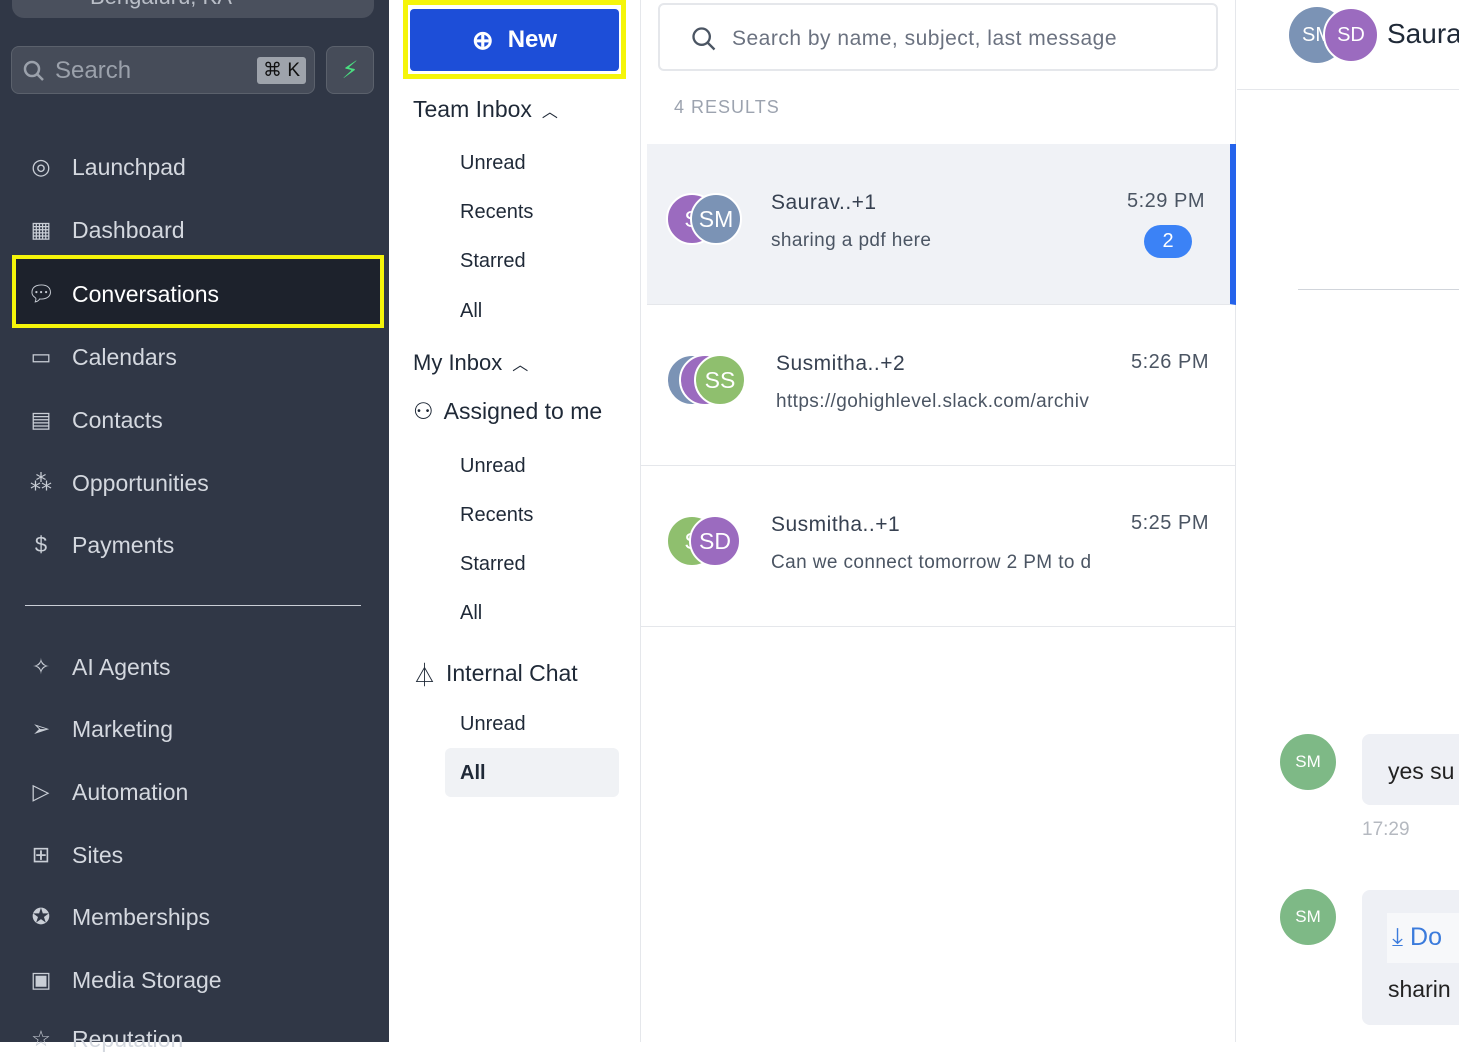 The image size is (1459, 1056). Describe the element at coordinates (123, 980) in the screenshot. I see `nav-media-storage: ▣ Media Storage` at that location.